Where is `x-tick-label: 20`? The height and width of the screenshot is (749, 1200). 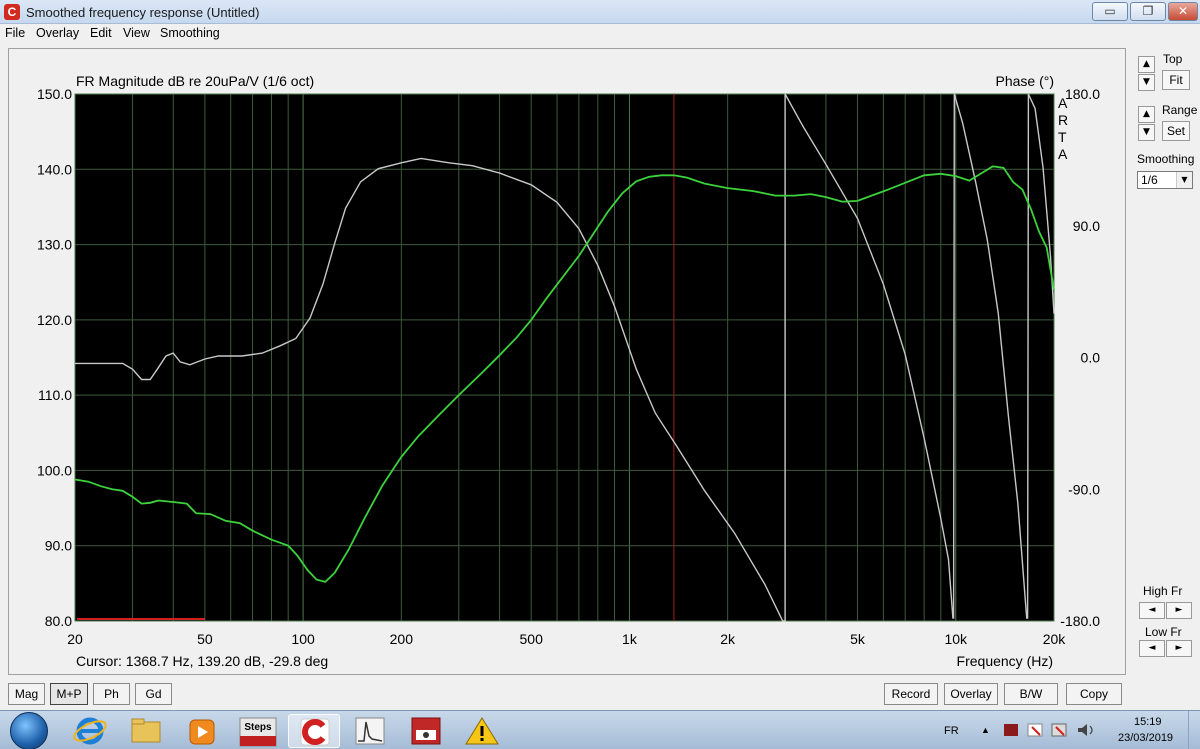
x-tick-label: 20 is located at coordinates (75, 639).